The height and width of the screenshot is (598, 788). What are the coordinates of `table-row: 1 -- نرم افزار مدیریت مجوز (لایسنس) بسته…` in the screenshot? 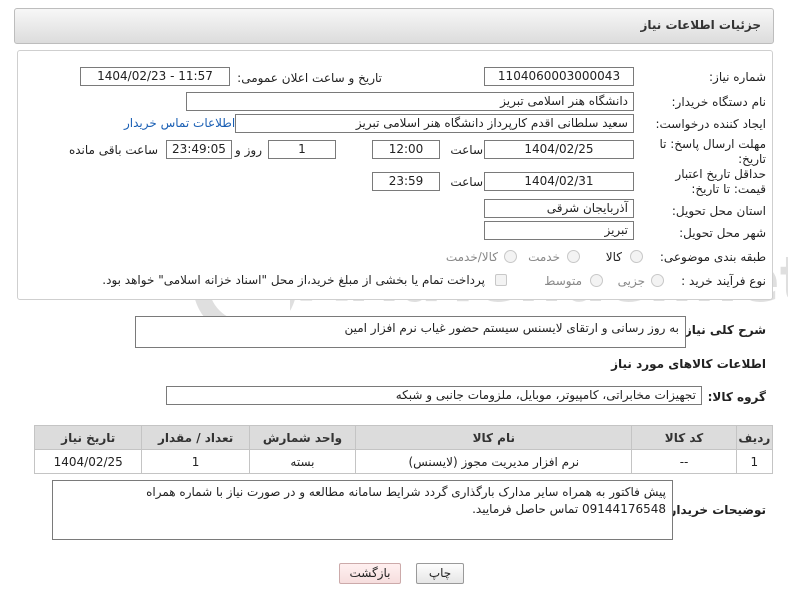 It's located at (403, 461).